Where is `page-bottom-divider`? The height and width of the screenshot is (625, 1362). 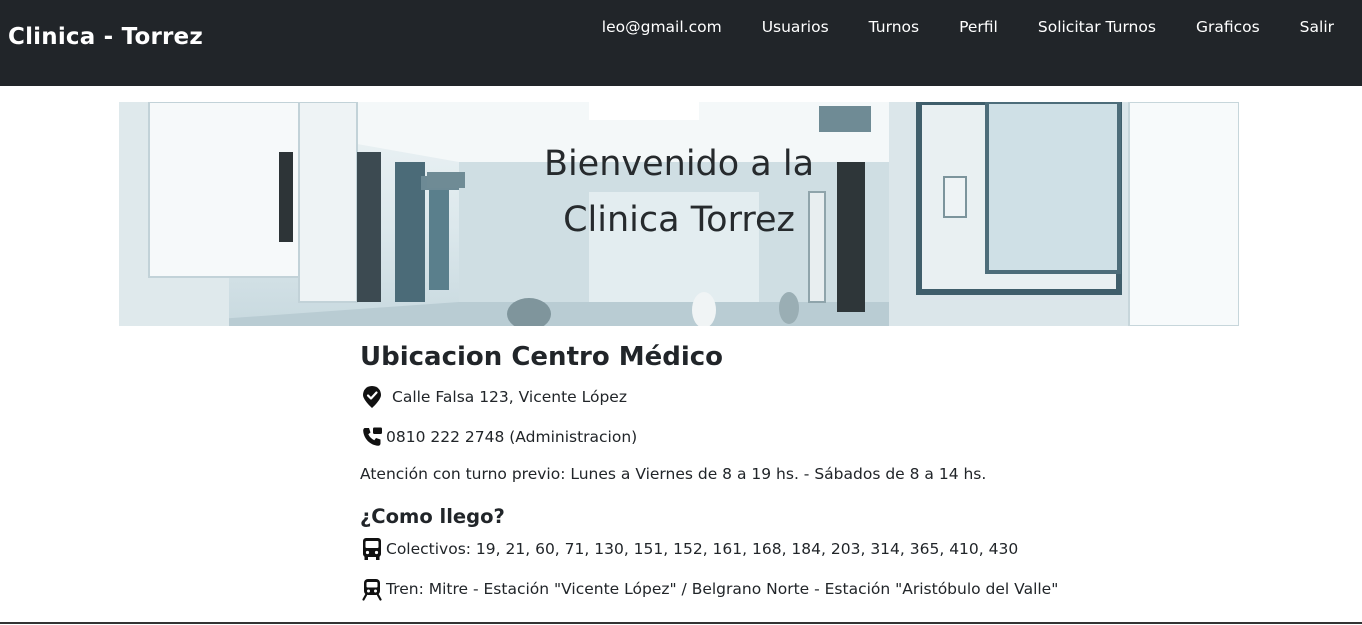
page-bottom-divider is located at coordinates (681, 623).